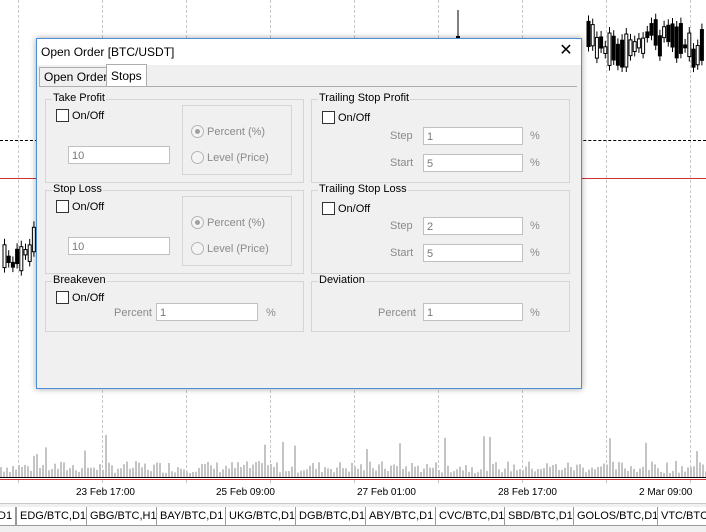  Describe the element at coordinates (472, 516) in the screenshot. I see `symbol-tab: CVC/BTC,D1` at that location.